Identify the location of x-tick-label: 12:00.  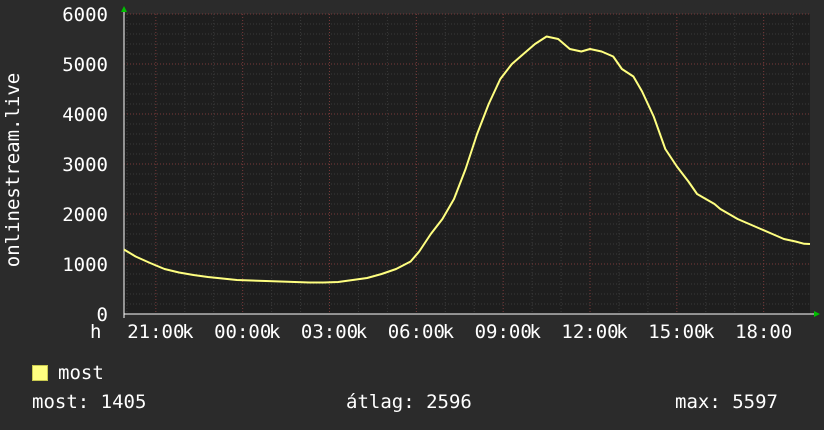
(589, 332).